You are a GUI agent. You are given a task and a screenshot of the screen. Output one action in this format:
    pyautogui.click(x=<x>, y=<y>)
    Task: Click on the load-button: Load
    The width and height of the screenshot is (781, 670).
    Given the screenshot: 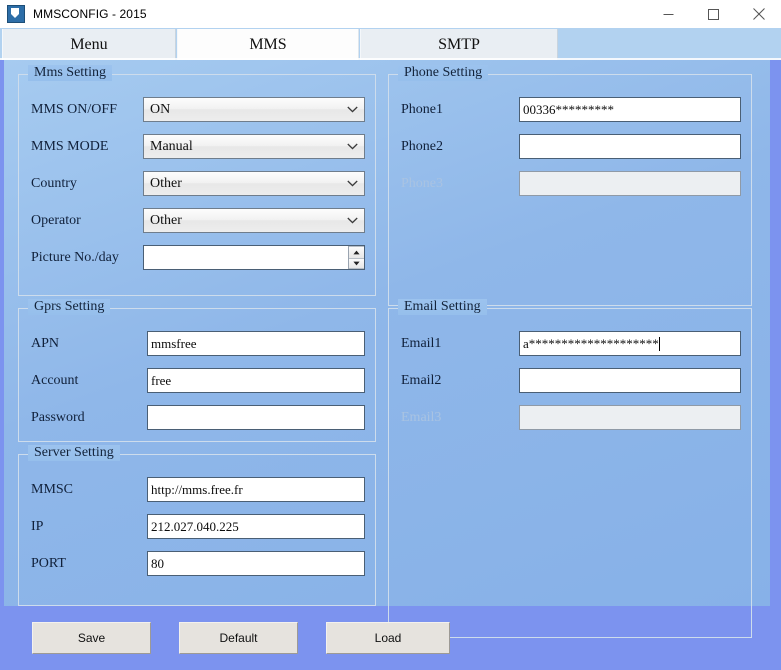 What is the action you would take?
    pyautogui.click(x=388, y=638)
    